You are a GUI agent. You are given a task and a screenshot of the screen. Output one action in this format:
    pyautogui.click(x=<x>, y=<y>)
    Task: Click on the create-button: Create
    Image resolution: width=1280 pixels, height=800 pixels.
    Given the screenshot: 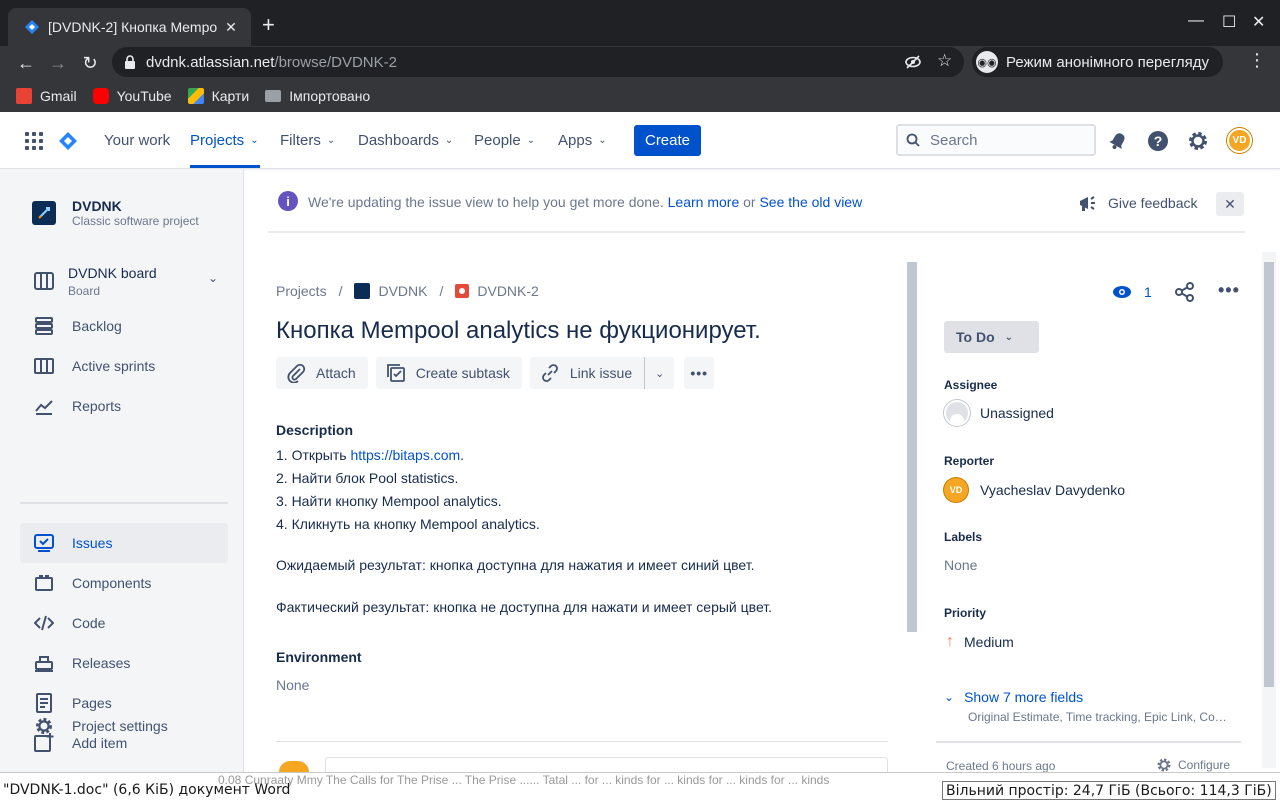 What is the action you would take?
    pyautogui.click(x=667, y=140)
    